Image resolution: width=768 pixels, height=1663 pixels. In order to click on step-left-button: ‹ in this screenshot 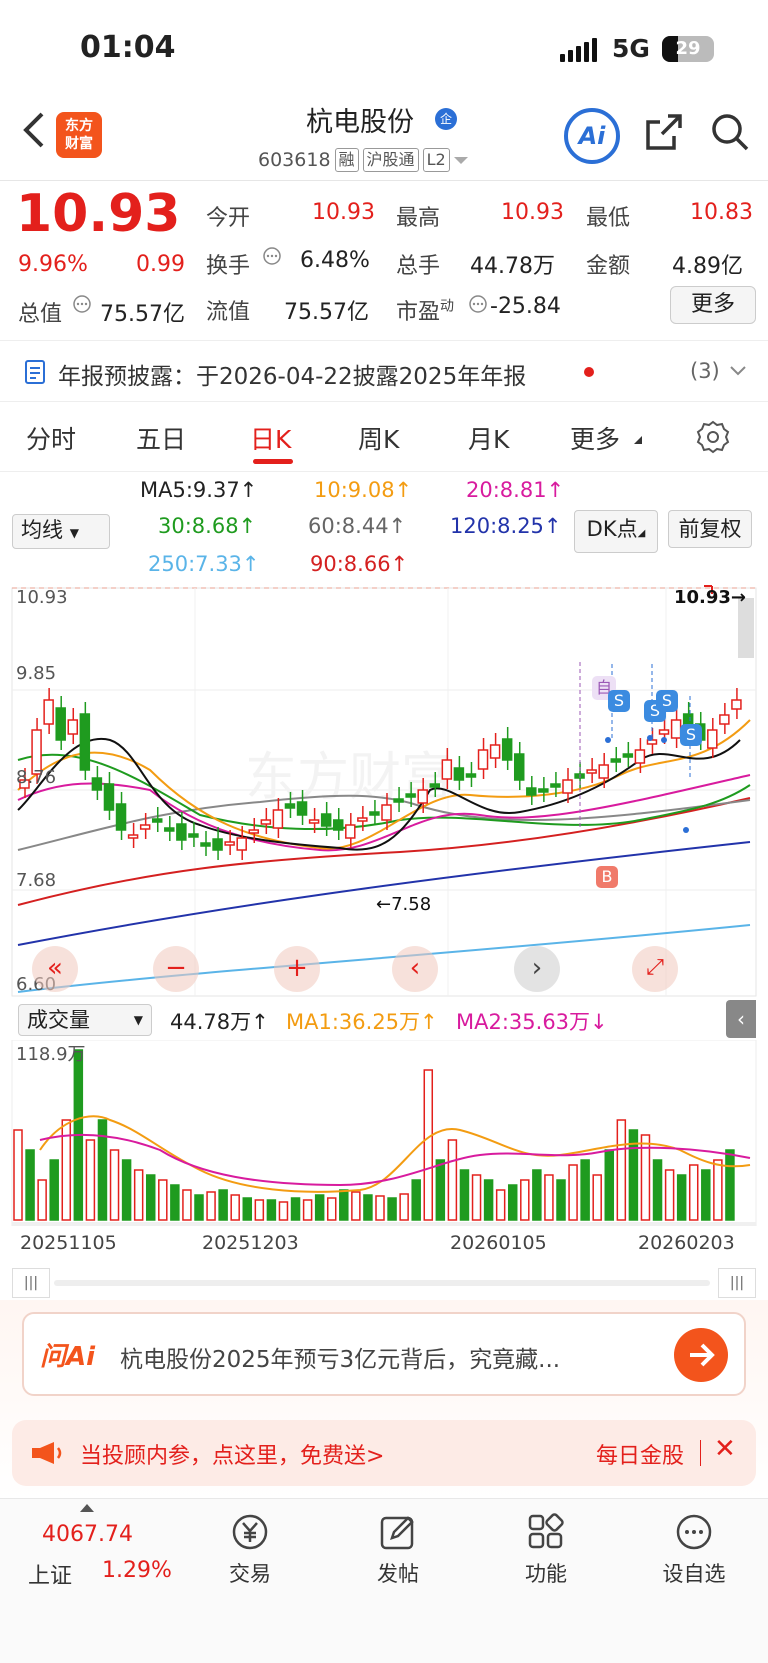, I will do `click(415, 969)`.